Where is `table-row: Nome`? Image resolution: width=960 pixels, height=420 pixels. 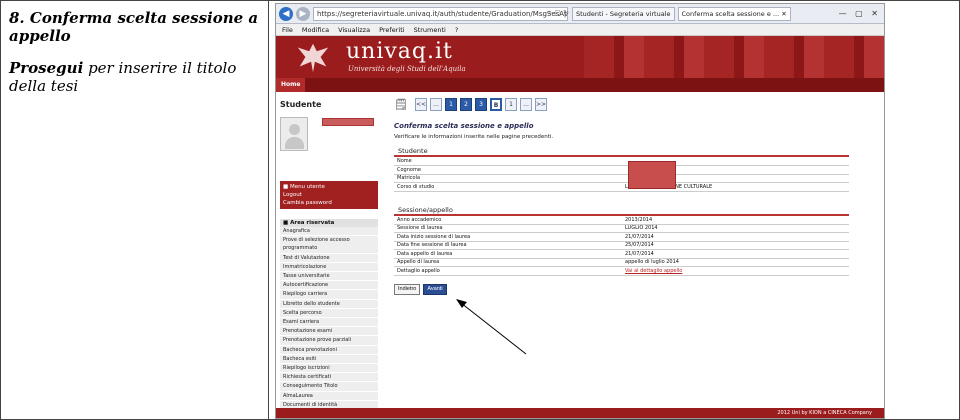 table-row: Nome is located at coordinates (621, 161).